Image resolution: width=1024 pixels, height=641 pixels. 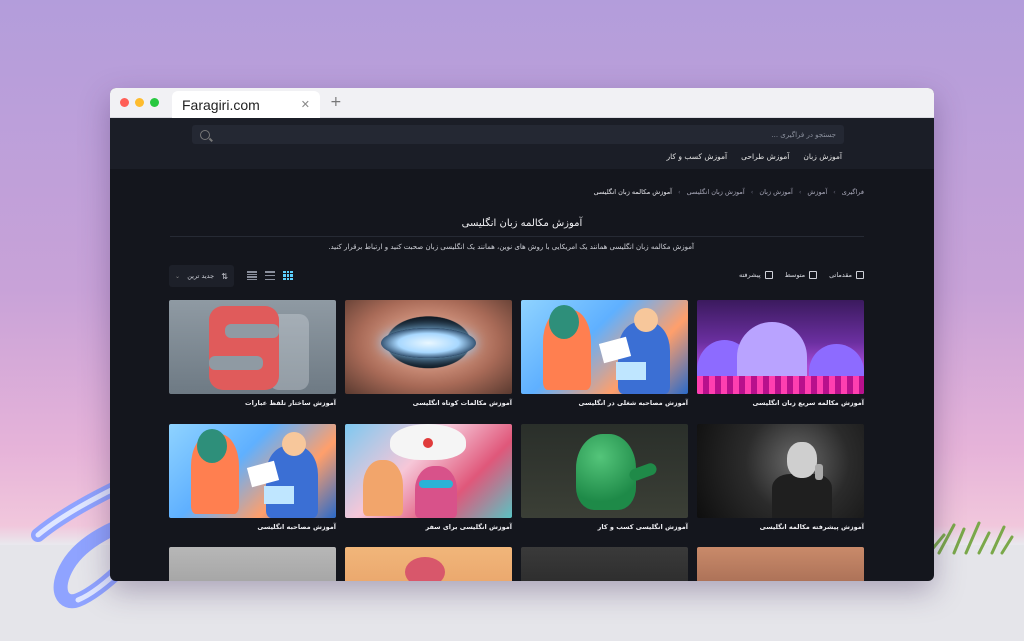 I want to click on level-filters: مقدماتی متوسط پیشرفته, so click(x=801, y=275).